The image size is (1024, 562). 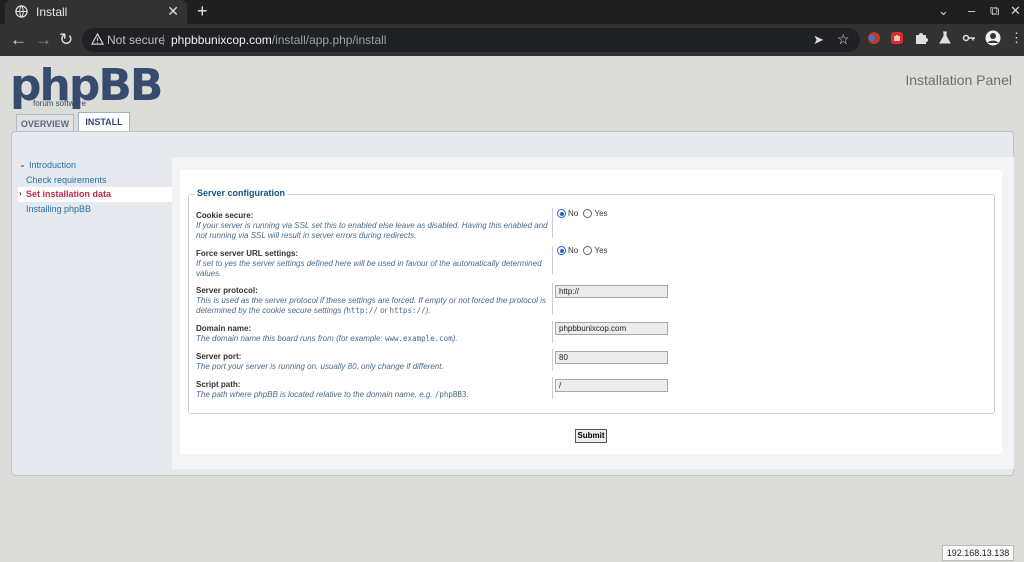 I want to click on new-tab-button: +, so click(x=202, y=11).